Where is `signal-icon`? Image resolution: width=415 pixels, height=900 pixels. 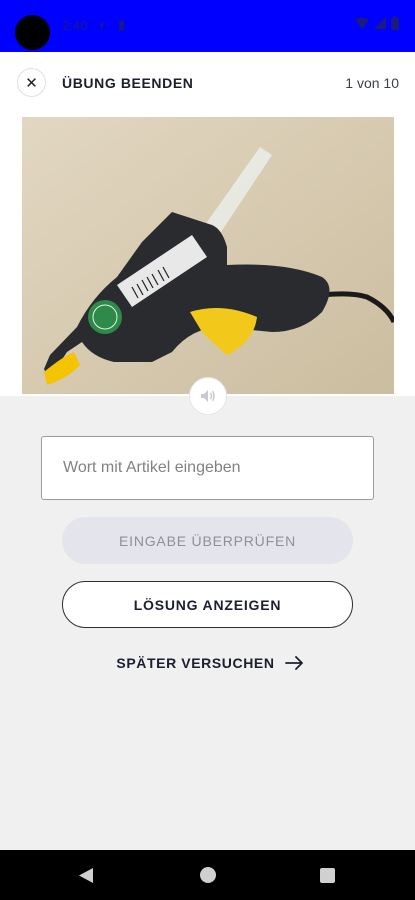 signal-icon is located at coordinates (380, 23).